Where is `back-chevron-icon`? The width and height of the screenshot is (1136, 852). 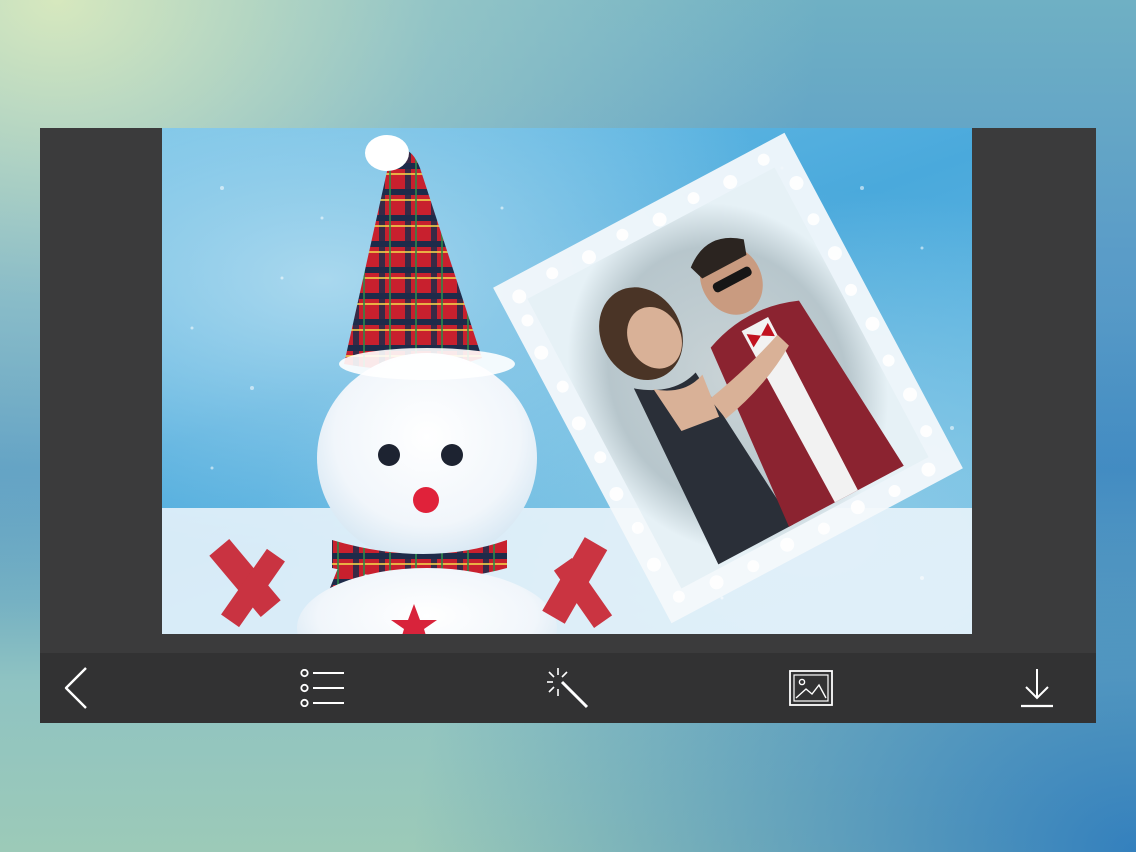 back-chevron-icon is located at coordinates (75, 688).